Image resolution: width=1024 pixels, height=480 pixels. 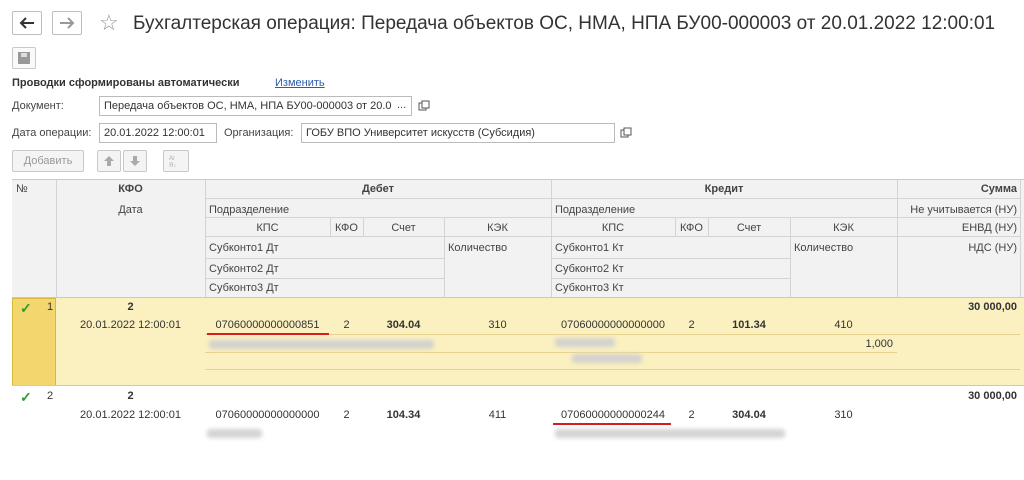 I want to click on col-dt-division: Подразделение, so click(x=249, y=210).